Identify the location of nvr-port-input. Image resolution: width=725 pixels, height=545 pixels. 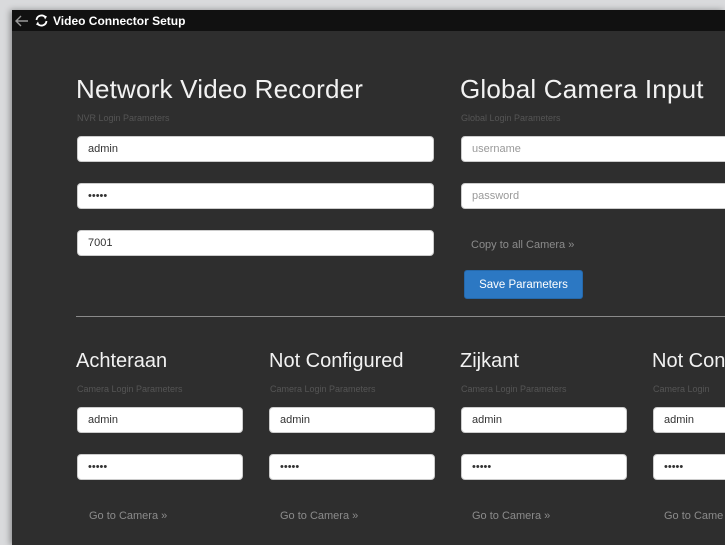
(255, 243).